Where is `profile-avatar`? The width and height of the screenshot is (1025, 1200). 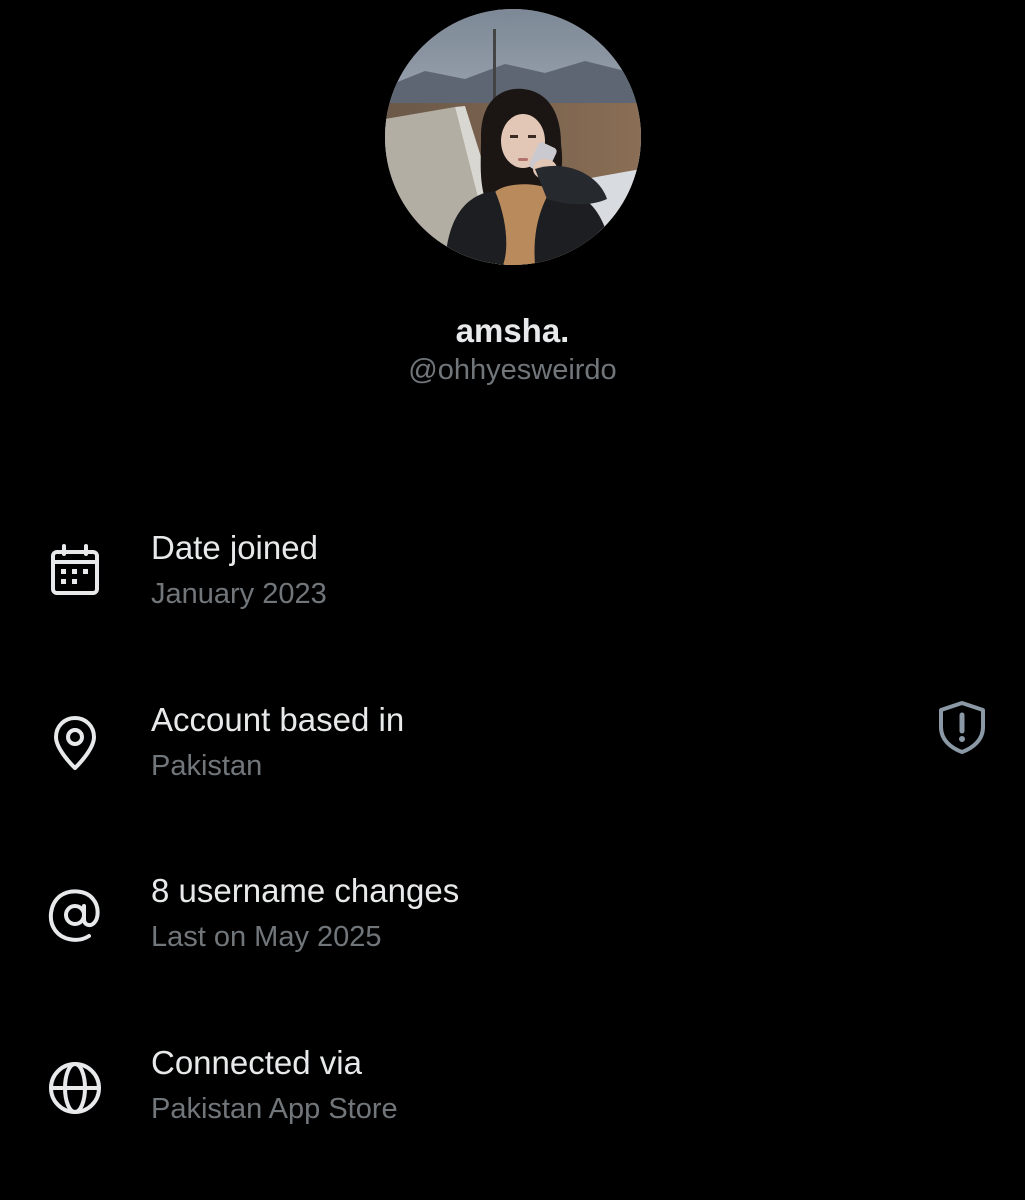 profile-avatar is located at coordinates (513, 137).